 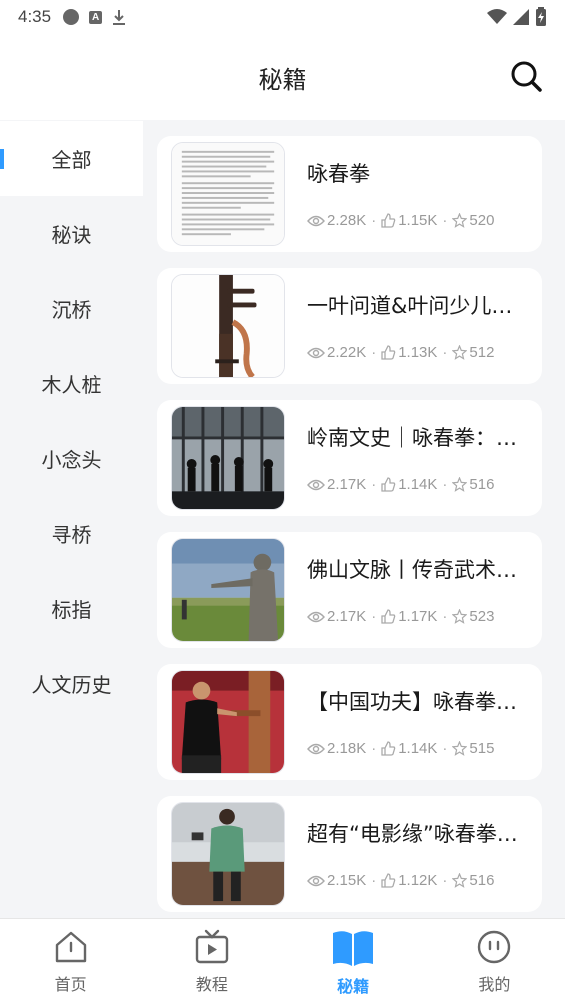 What do you see at coordinates (338, 174) in the screenshot?
I see `article-title: 咏春拳` at bounding box center [338, 174].